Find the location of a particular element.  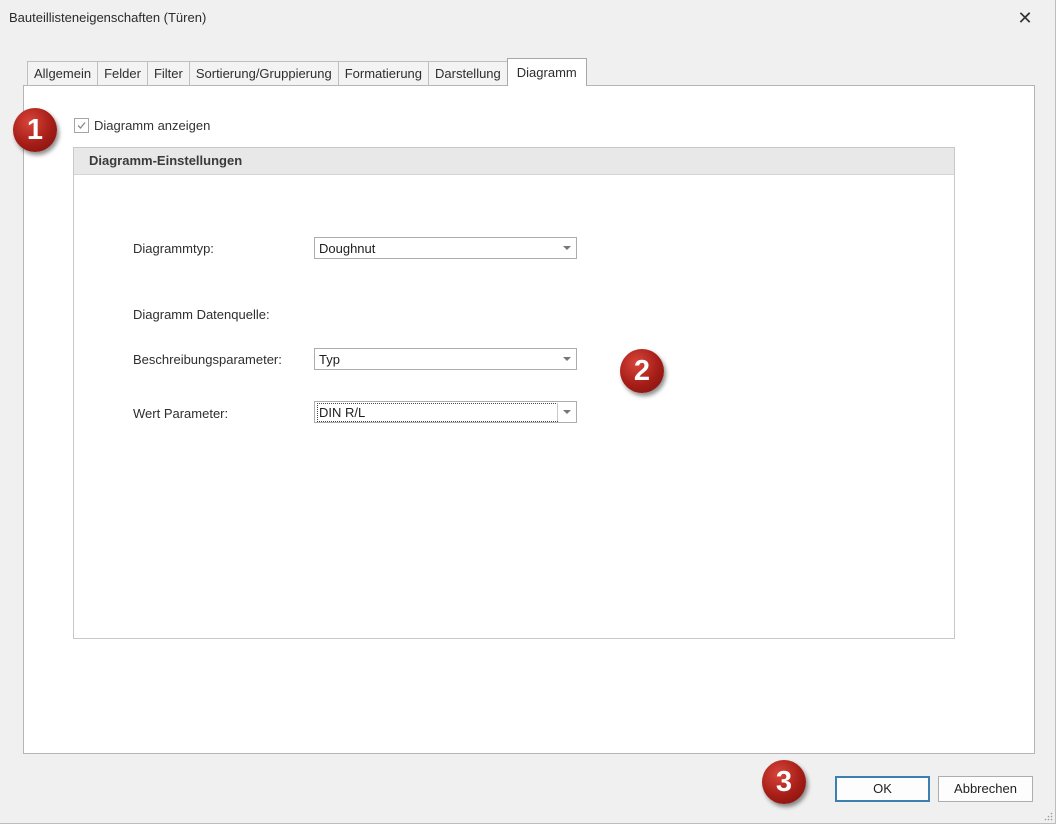

show-diagram-checkbox-row: Diagramm anzeigen is located at coordinates (142, 125).